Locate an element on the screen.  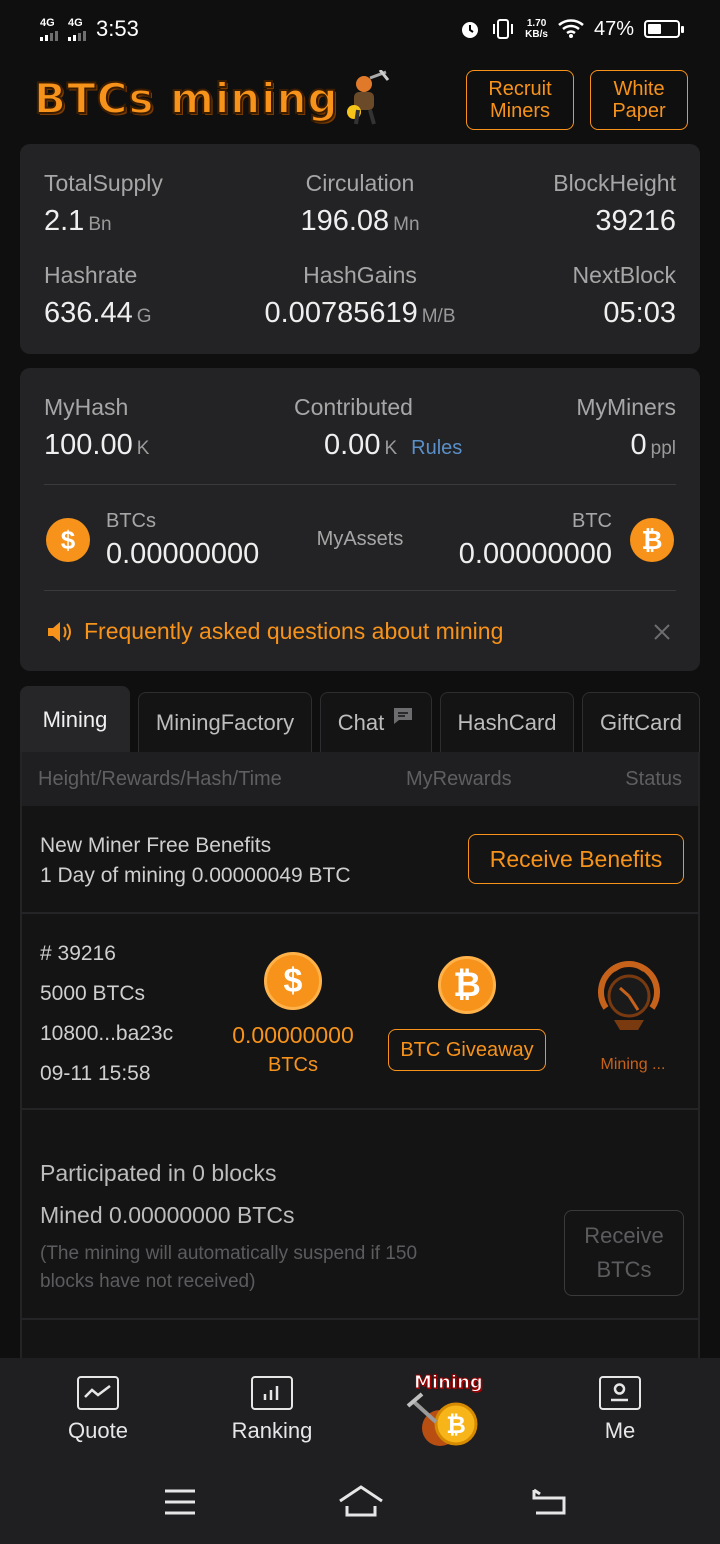
status-bar: 4G 4G 3:53 1.70 KB/s 47% is located at coordinates (360, 29).